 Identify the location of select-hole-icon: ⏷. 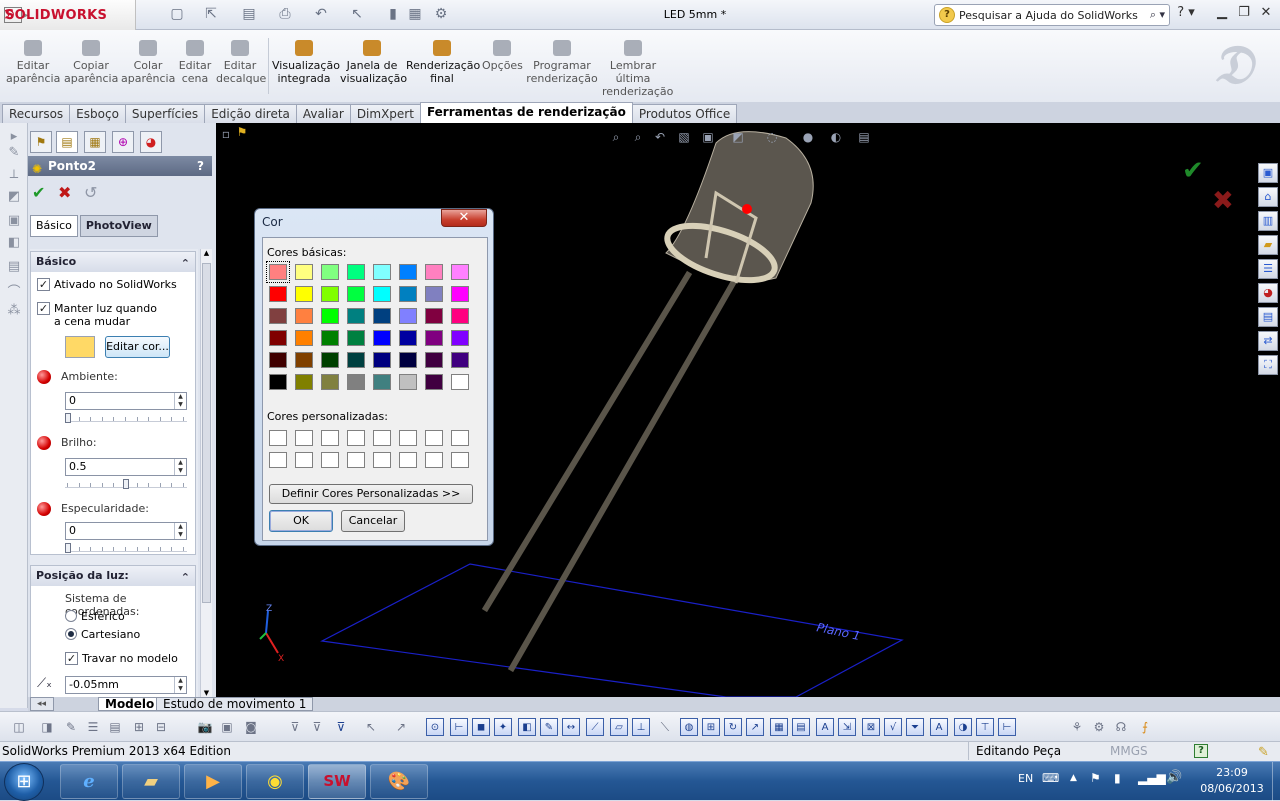
(915, 727).